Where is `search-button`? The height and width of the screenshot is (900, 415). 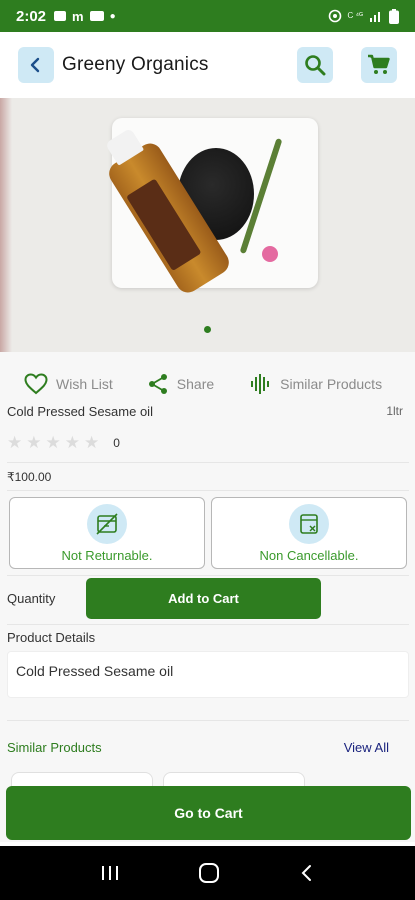 search-button is located at coordinates (315, 65).